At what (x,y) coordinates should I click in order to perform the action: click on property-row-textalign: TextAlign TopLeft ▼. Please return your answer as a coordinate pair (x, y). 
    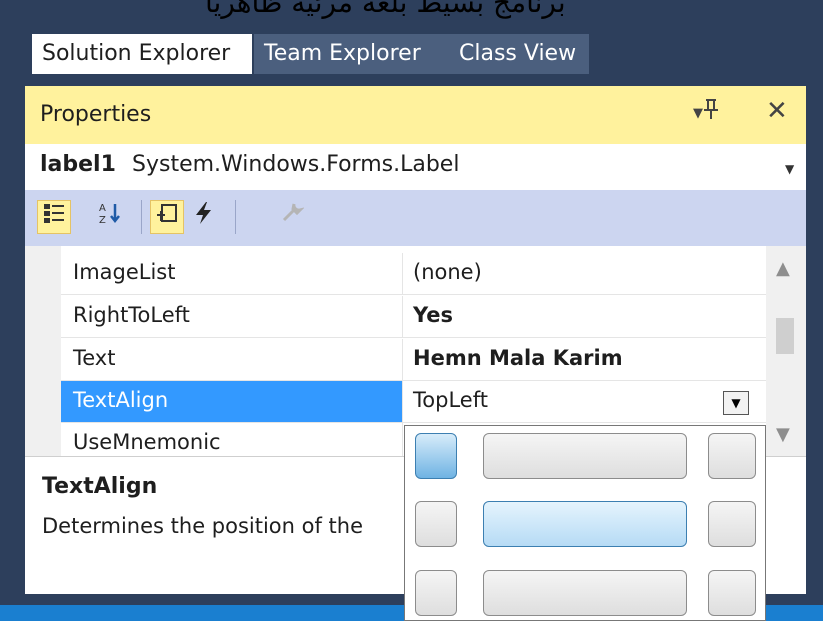
    Looking at the image, I should click on (413, 402).